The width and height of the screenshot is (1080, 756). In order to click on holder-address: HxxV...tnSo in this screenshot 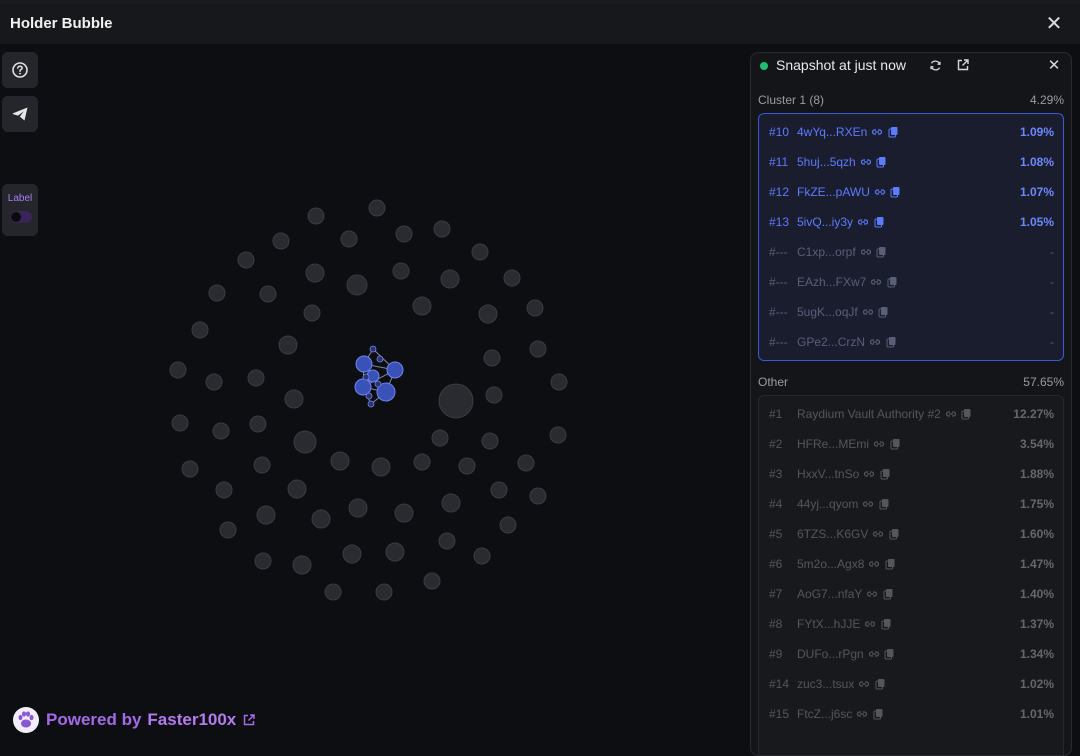, I will do `click(828, 474)`.